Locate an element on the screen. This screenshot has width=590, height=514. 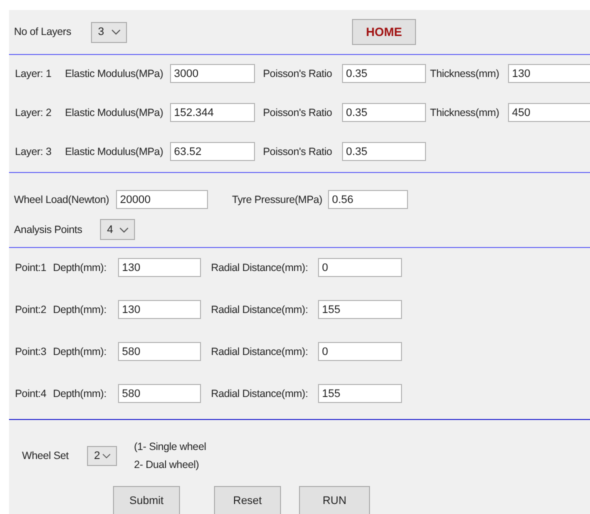
layers-label: No of Layers is located at coordinates (43, 32).